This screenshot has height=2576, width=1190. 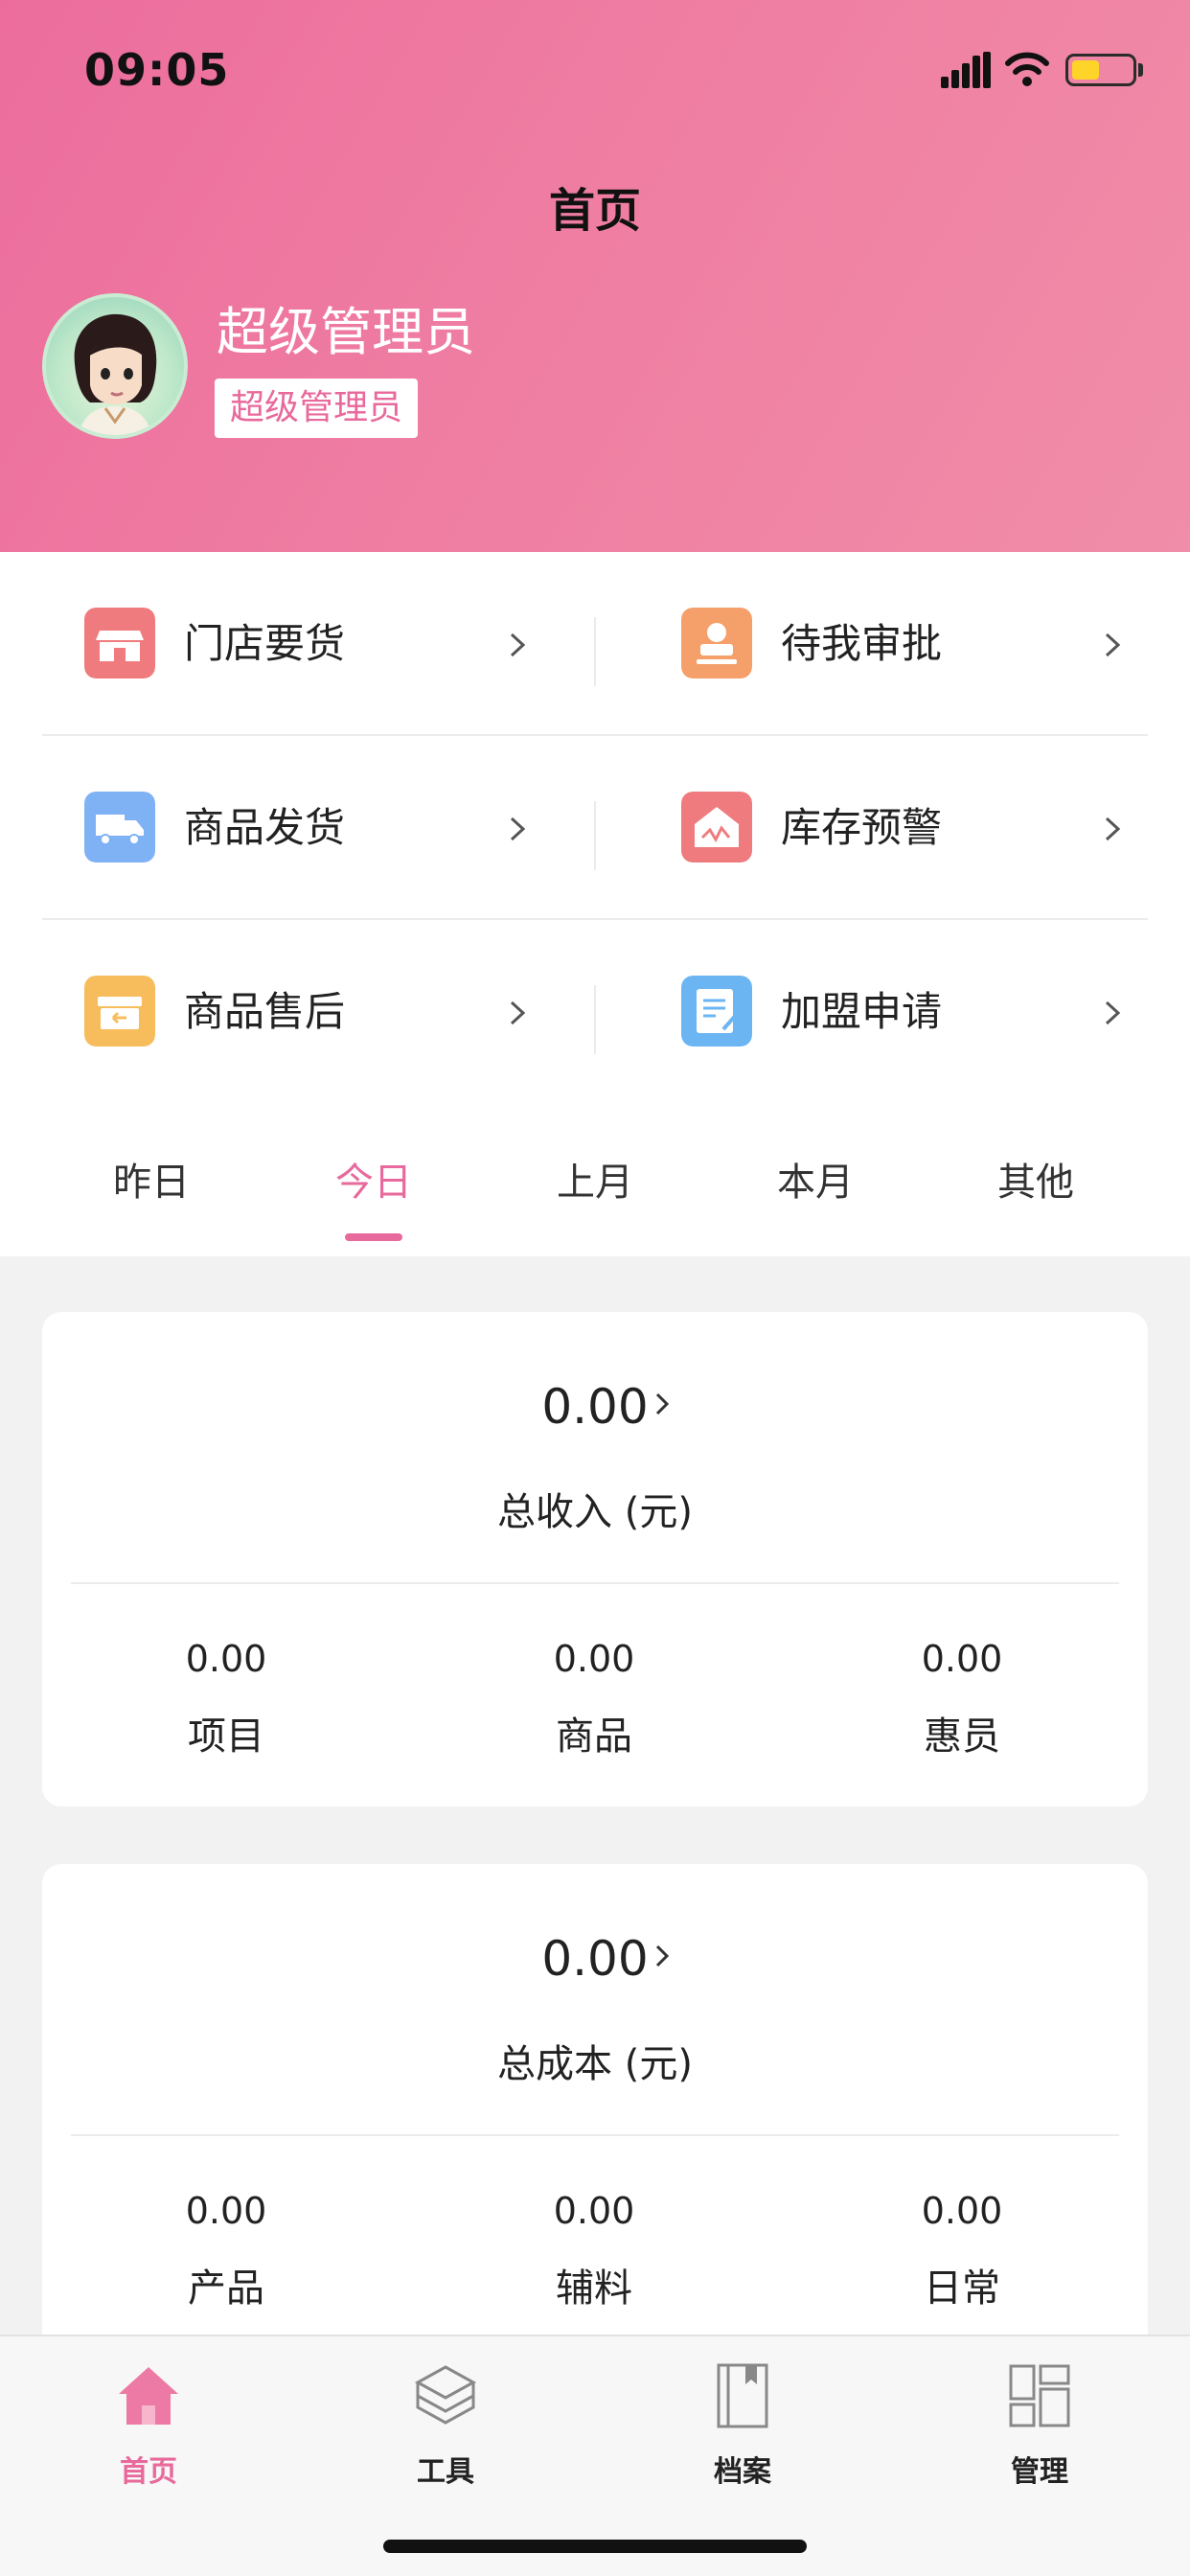 What do you see at coordinates (346, 332) in the screenshot?
I see `user-name: 超级管理员` at bounding box center [346, 332].